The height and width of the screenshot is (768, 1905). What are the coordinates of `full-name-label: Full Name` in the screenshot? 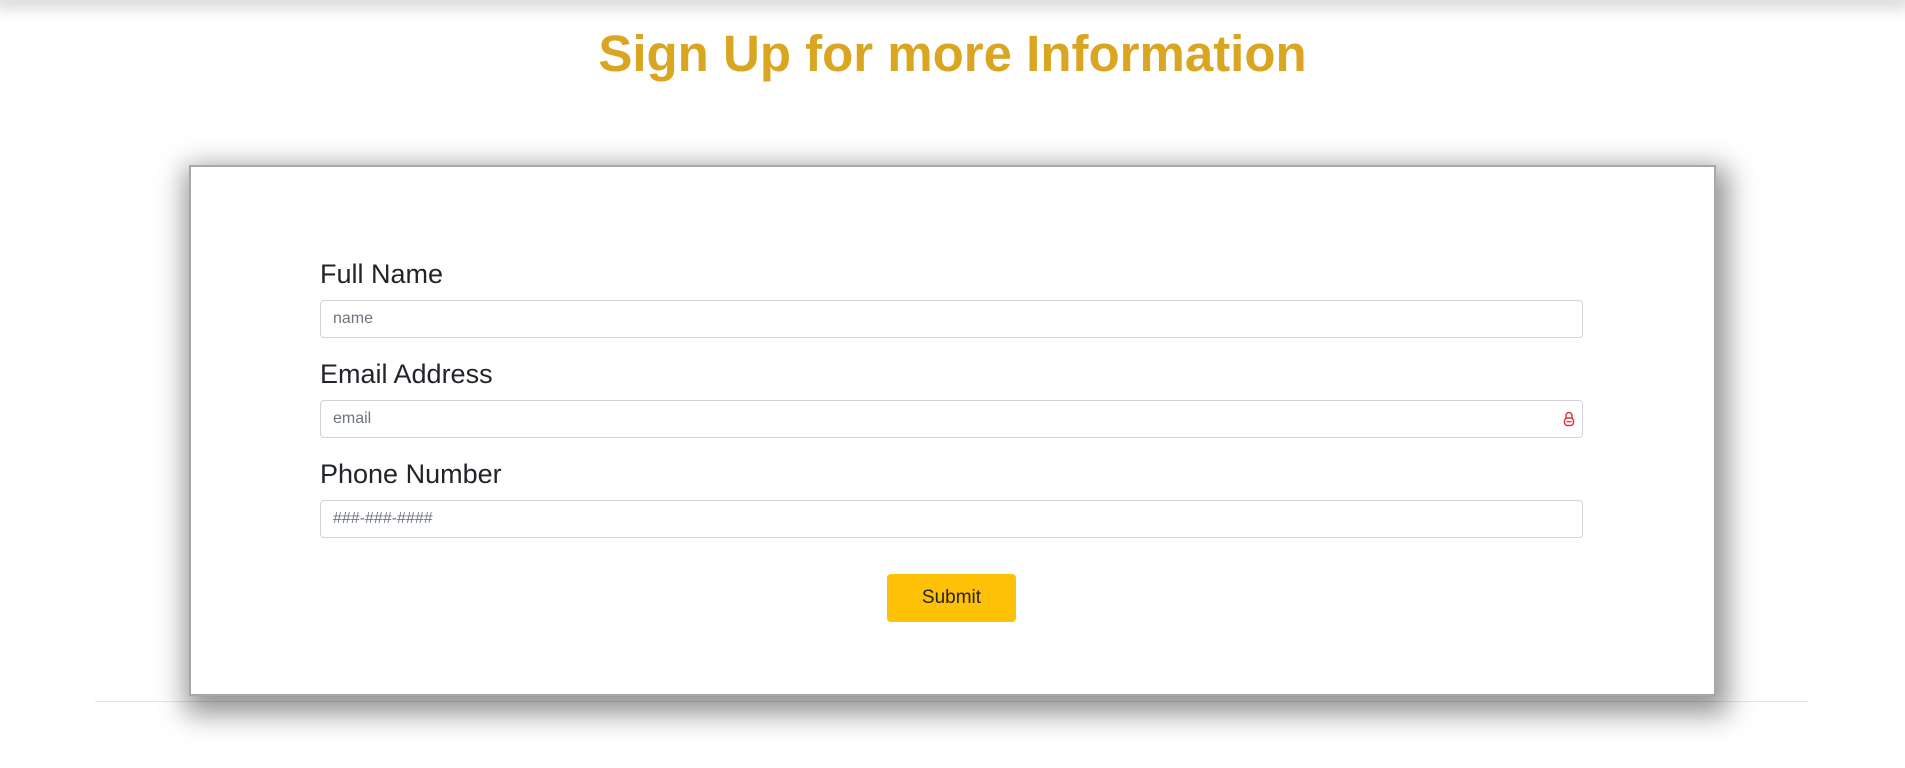 It's located at (382, 274).